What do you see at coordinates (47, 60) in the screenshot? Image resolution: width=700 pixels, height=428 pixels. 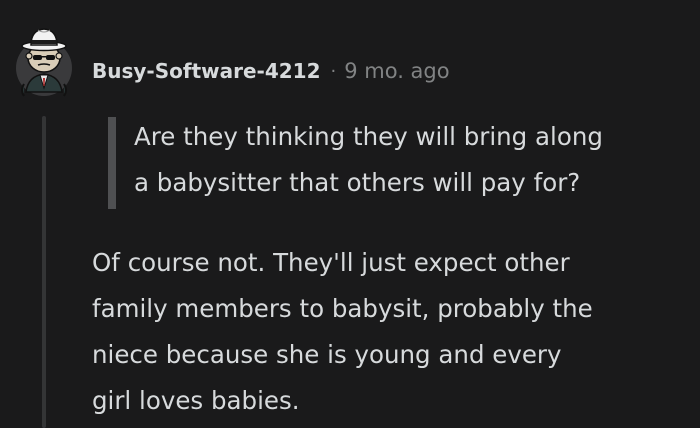 I see `user-avatar-icon` at bounding box center [47, 60].